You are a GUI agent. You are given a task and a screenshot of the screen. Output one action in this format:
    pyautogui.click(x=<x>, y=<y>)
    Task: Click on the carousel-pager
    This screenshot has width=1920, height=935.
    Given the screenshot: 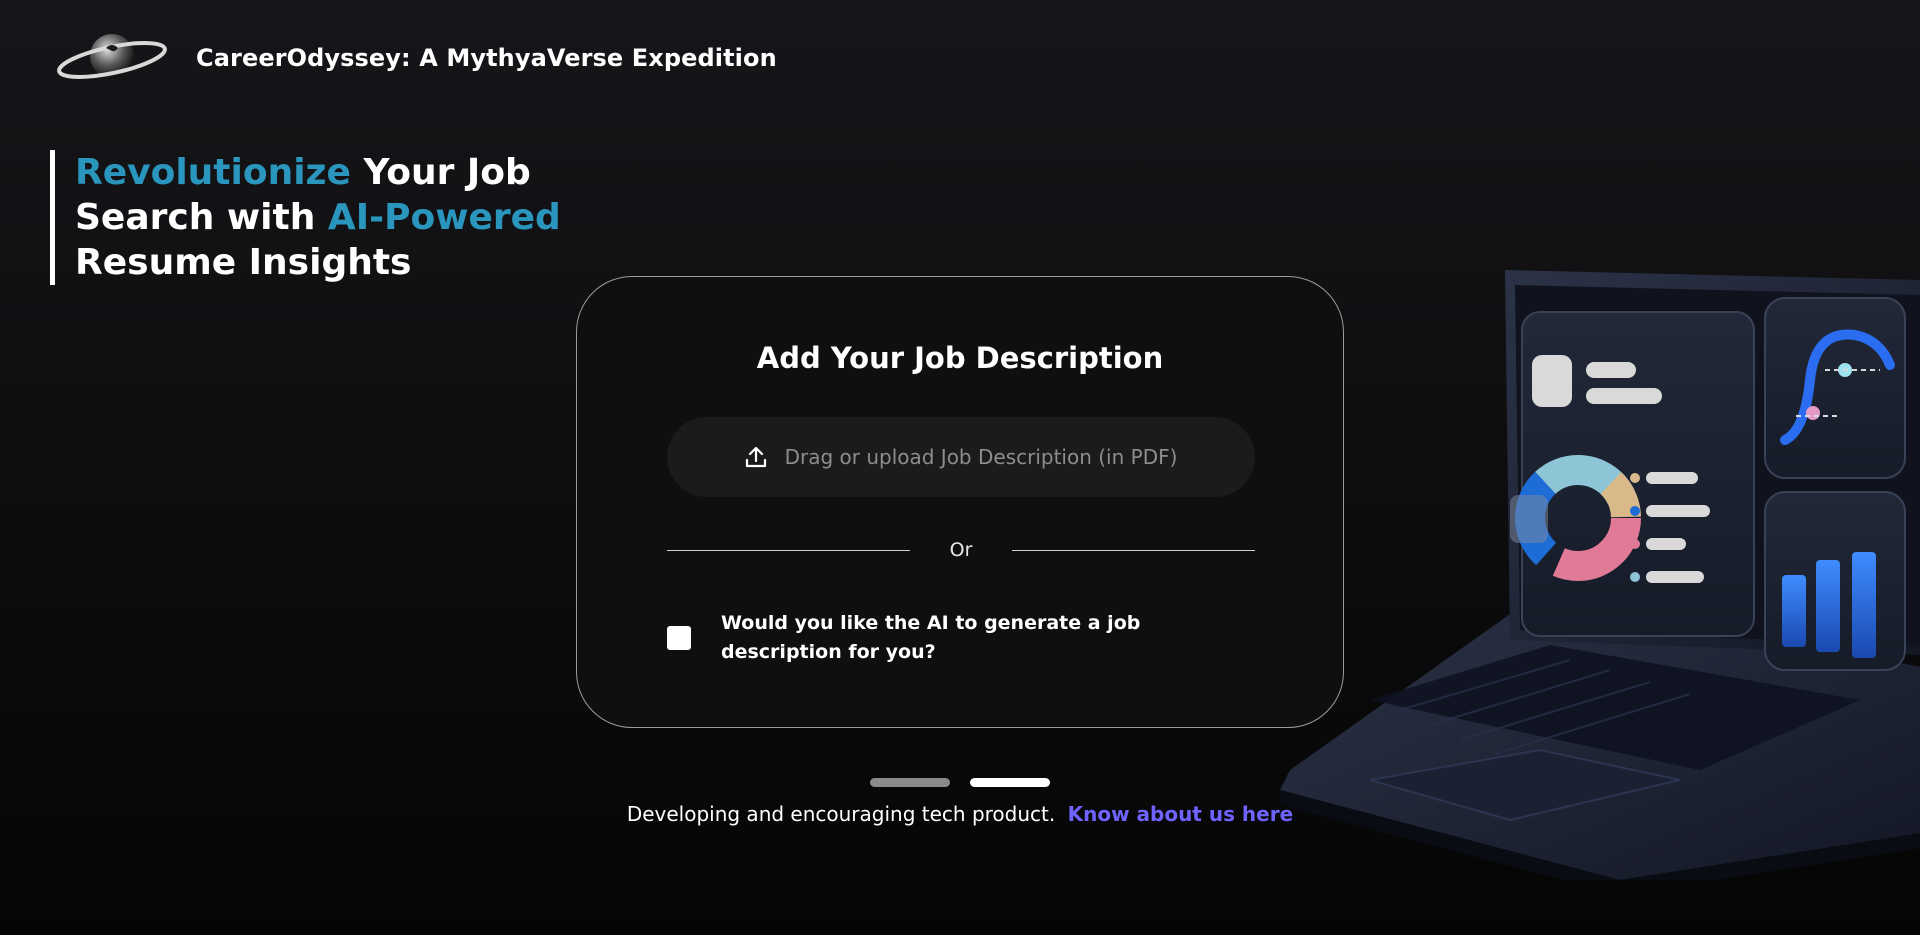 What is the action you would take?
    pyautogui.click(x=970, y=782)
    